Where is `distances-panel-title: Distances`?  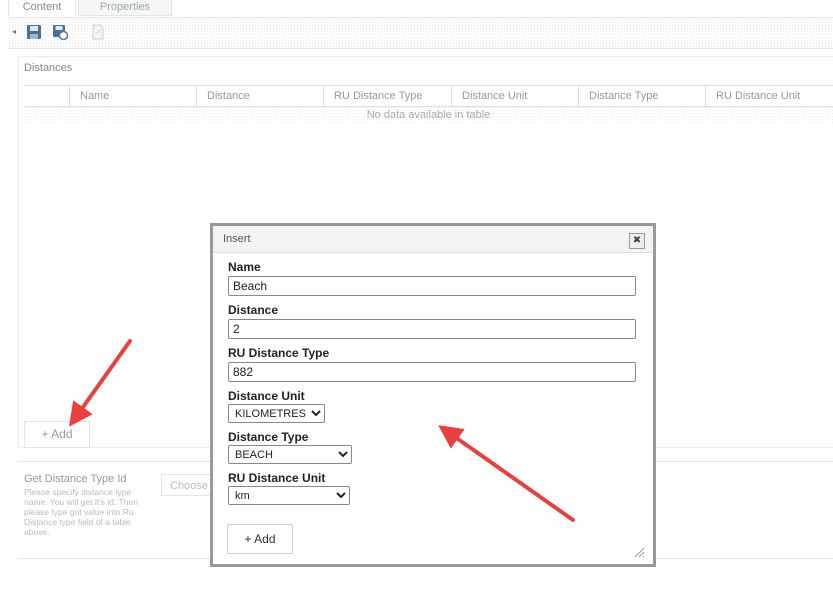
distances-panel-title: Distances is located at coordinates (48, 68).